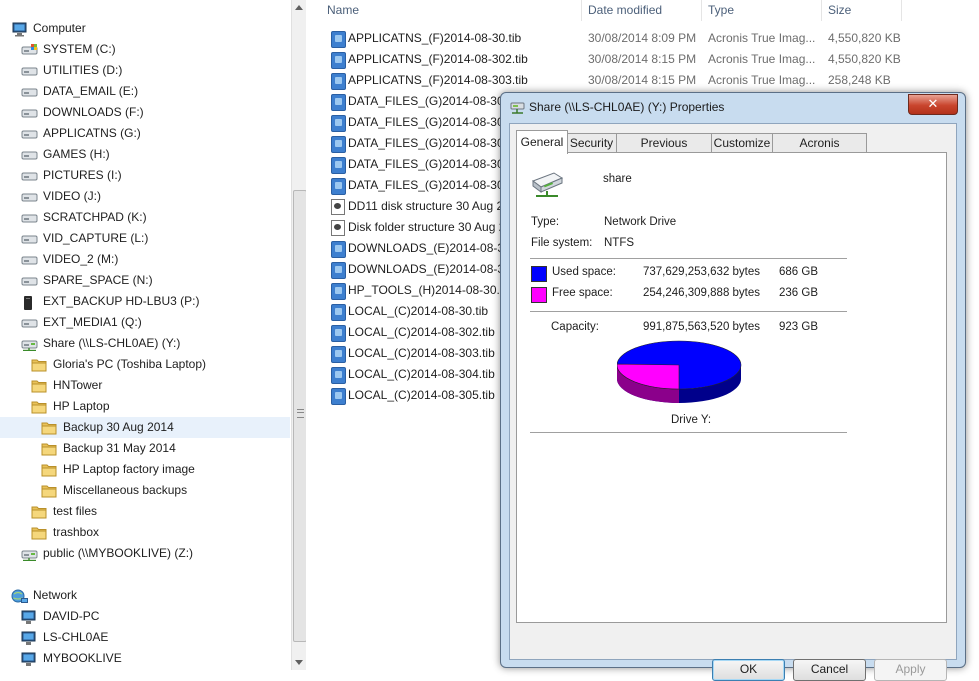 This screenshot has height=681, width=979. Describe the element at coordinates (79, 49) in the screenshot. I see `nav-item-label: SYSTEM (C:)` at that location.